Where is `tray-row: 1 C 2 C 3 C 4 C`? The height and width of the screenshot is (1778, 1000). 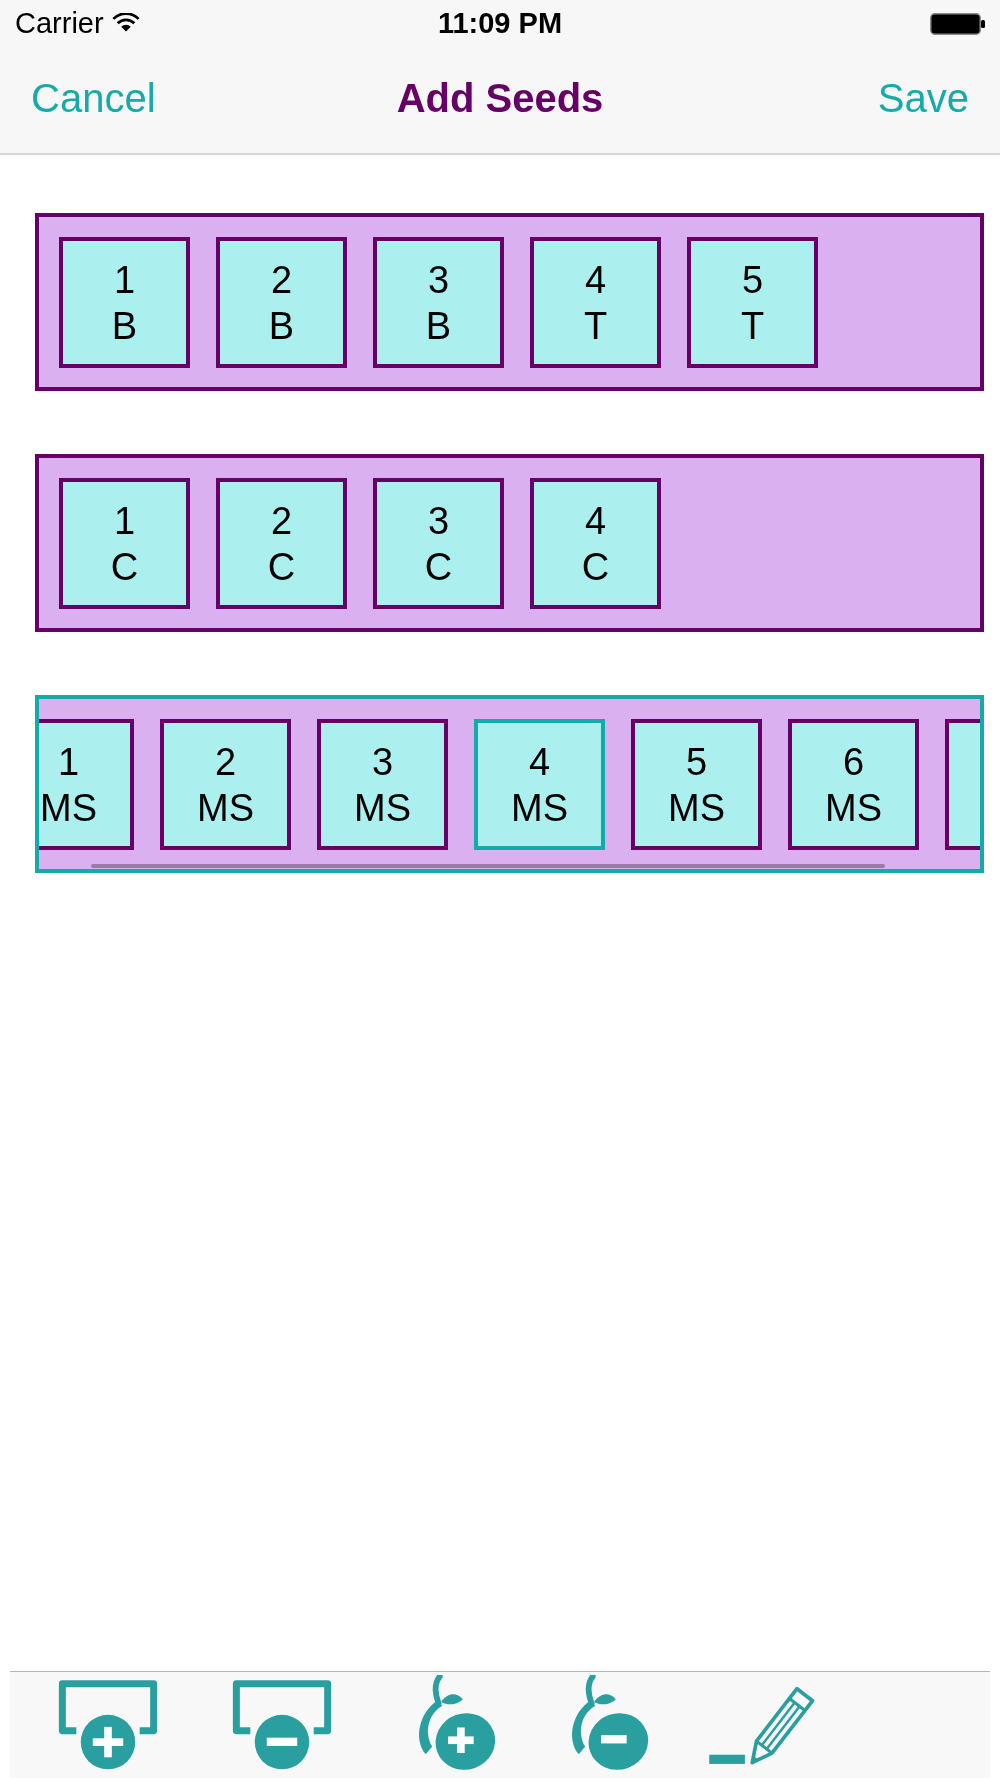
tray-row: 1 C 2 C 3 C 4 C is located at coordinates (509, 543).